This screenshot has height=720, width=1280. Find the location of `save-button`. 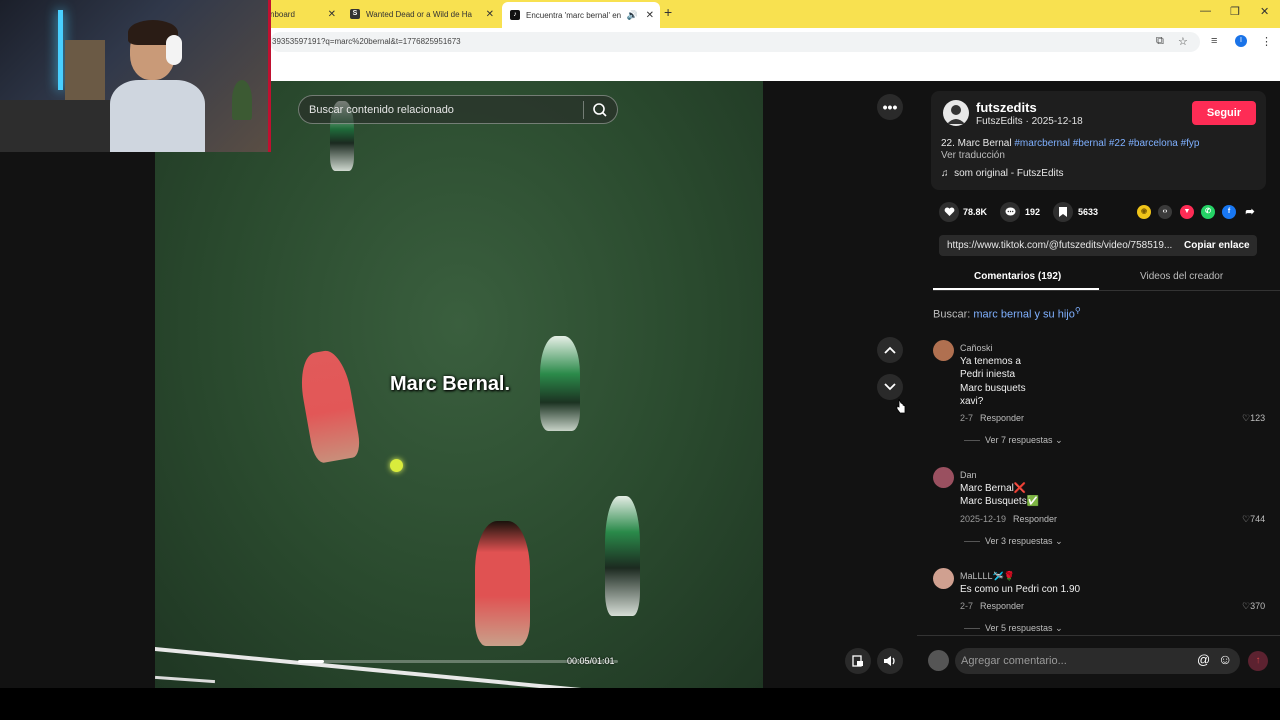

save-button is located at coordinates (1063, 212).